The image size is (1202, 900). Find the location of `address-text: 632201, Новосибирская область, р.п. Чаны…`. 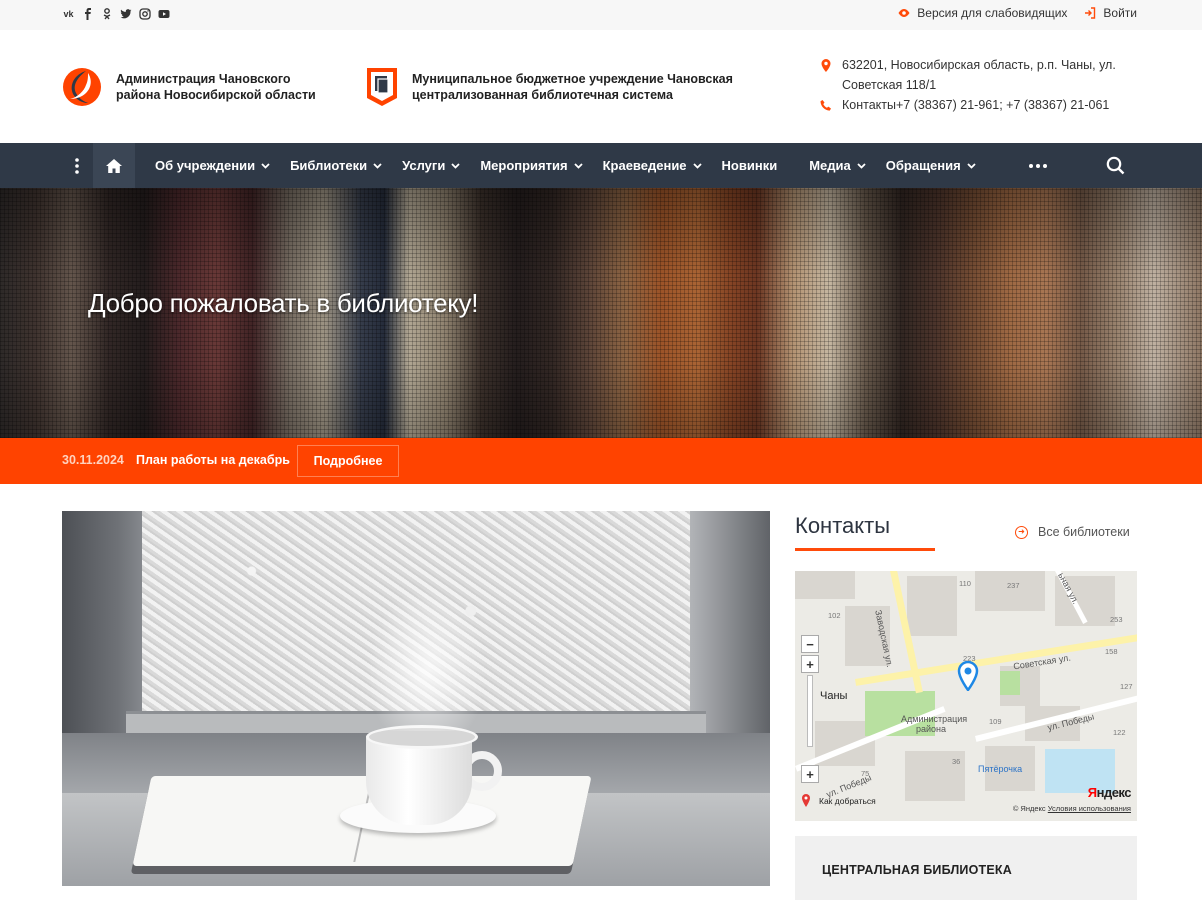

address-text: 632201, Новосибирская область, р.п. Чаны… is located at coordinates (979, 75).